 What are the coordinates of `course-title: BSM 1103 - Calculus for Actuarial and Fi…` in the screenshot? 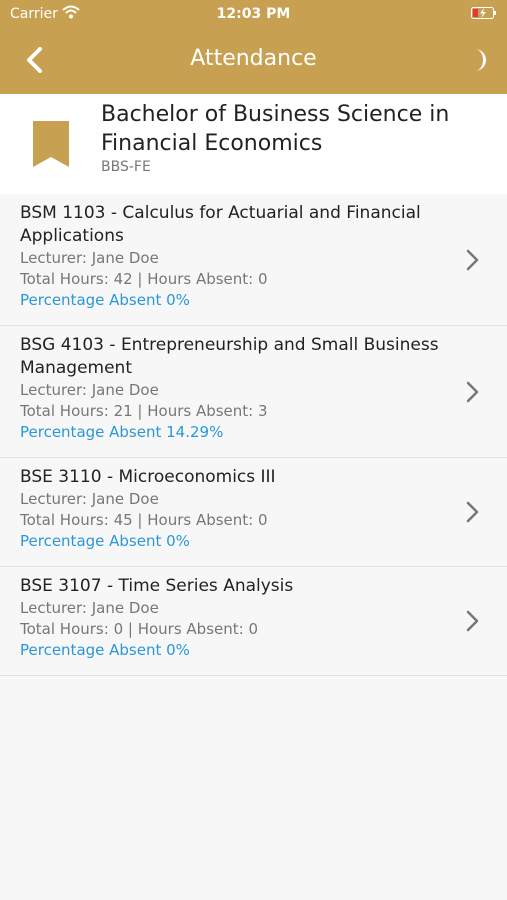 It's located at (220, 224).